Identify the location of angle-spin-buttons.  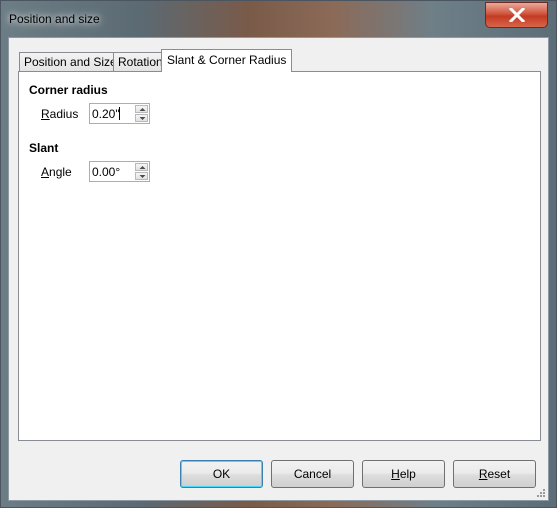
(141, 171).